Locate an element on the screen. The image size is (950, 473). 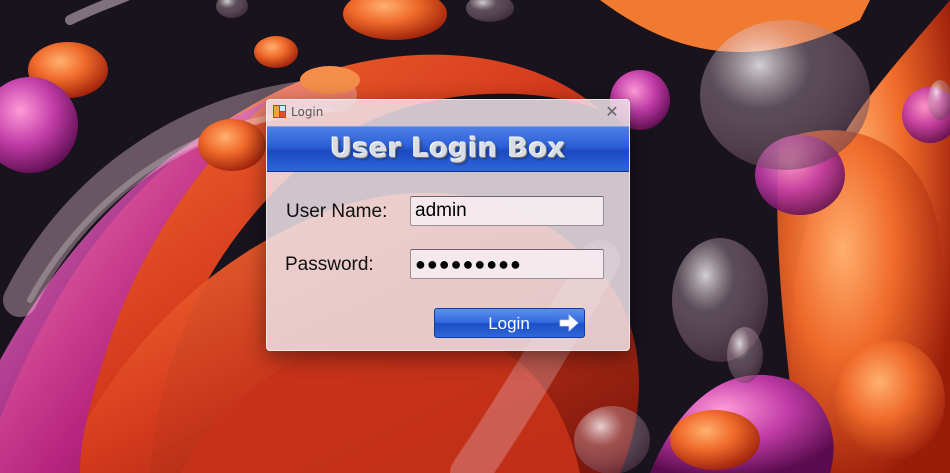
banner-title: User Login Box is located at coordinates (448, 148).